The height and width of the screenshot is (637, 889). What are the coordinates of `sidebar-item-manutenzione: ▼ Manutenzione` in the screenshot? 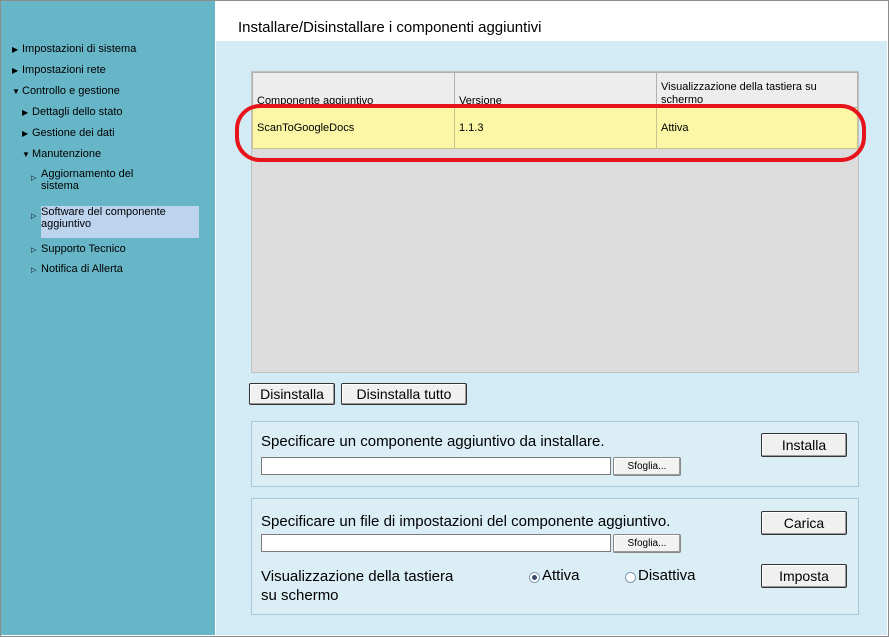 It's located at (61, 154).